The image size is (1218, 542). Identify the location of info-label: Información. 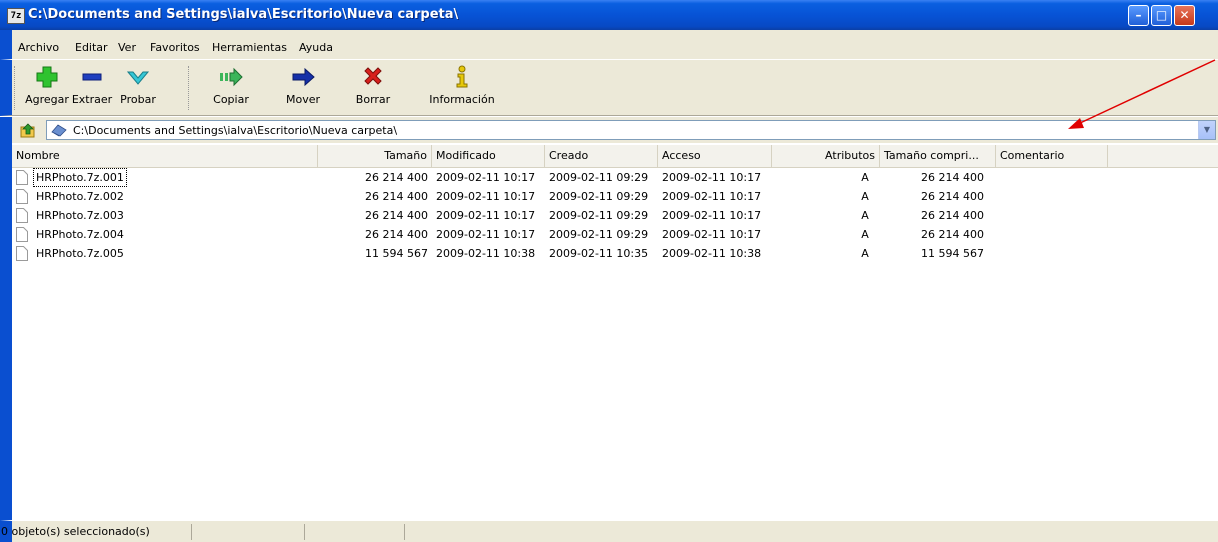
(462, 99).